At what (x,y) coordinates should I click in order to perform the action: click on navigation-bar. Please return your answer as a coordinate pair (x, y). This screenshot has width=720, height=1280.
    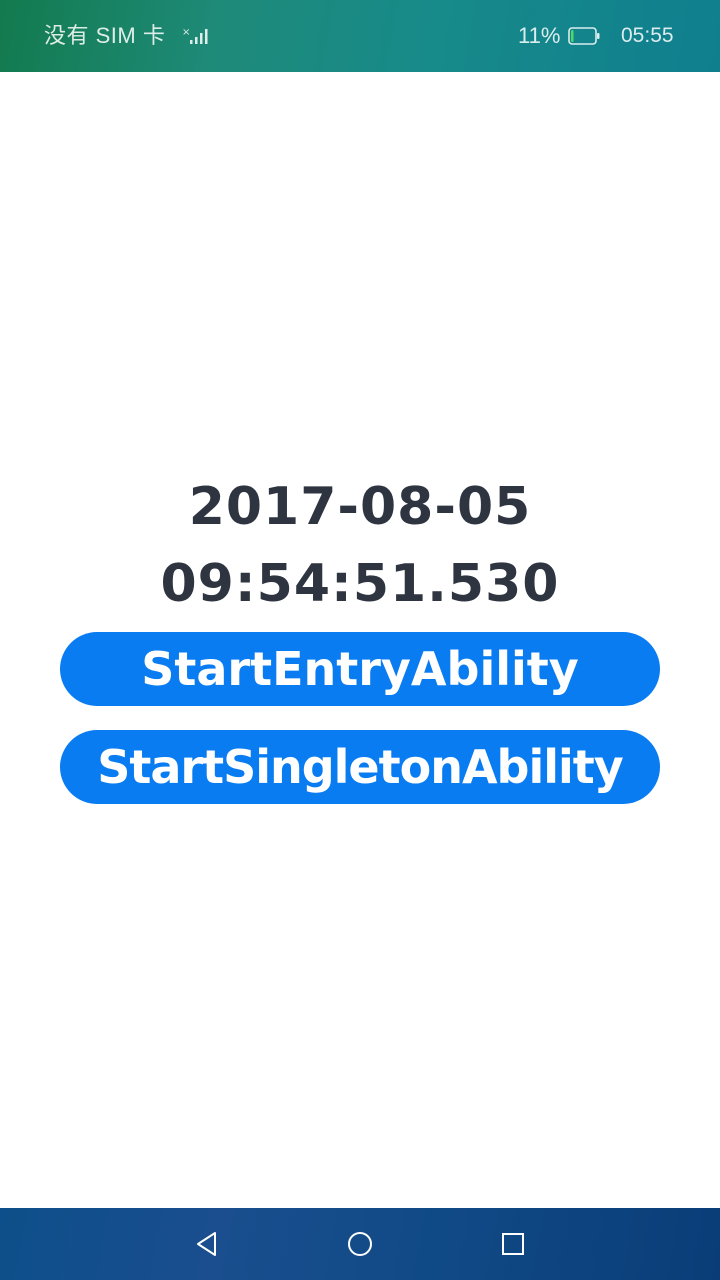
    Looking at the image, I should click on (360, 1244).